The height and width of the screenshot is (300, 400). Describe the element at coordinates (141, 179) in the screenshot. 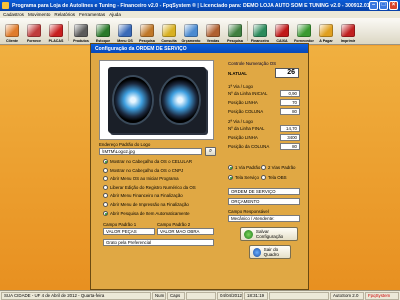

I see `option-radio: Abrir Menu OS ao Iniciar Programa` at that location.